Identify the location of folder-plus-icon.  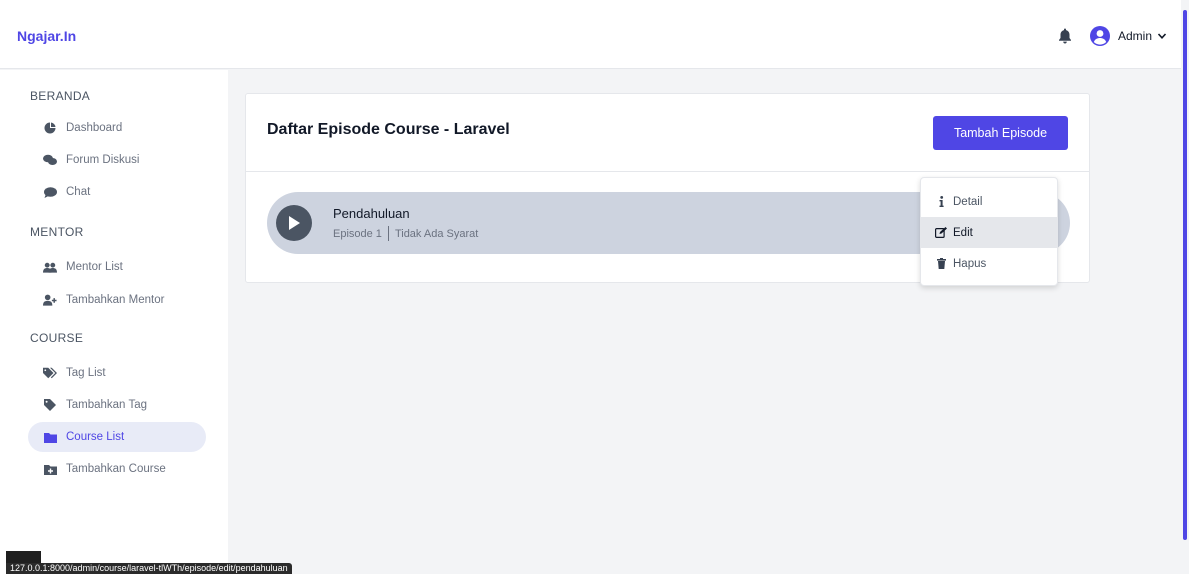
(50, 469).